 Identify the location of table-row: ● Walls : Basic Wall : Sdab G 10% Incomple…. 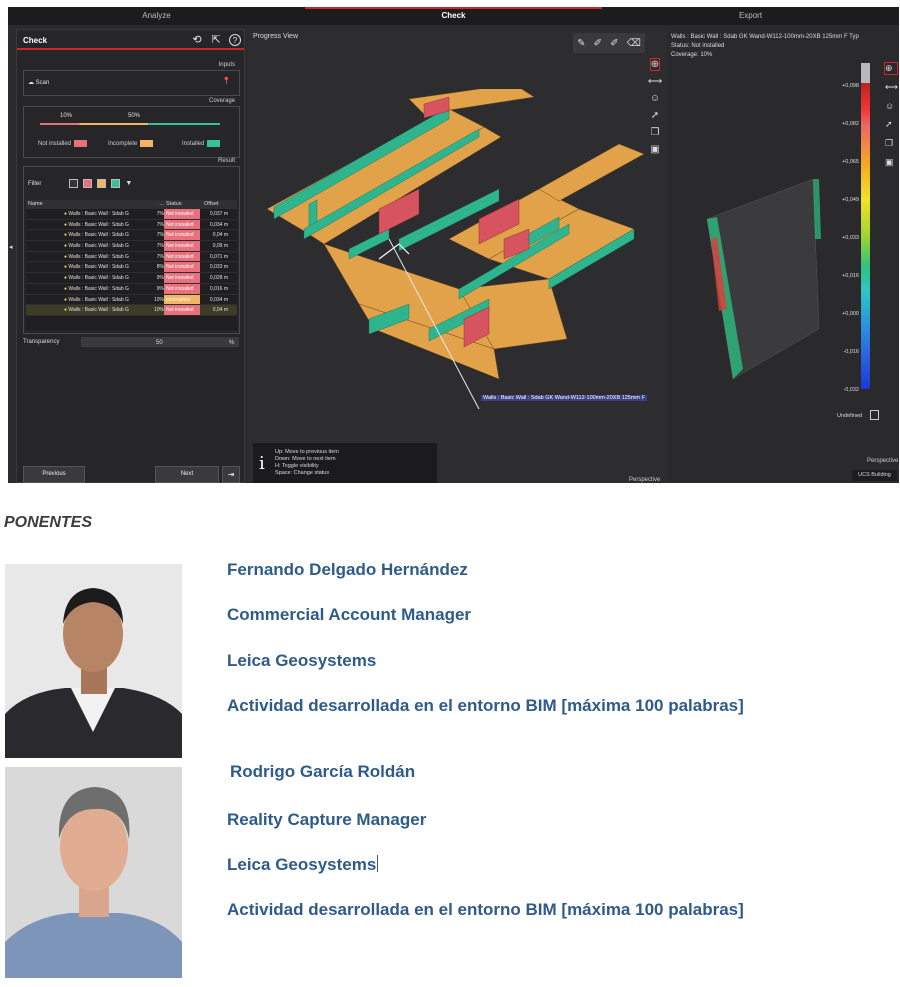
(131, 300).